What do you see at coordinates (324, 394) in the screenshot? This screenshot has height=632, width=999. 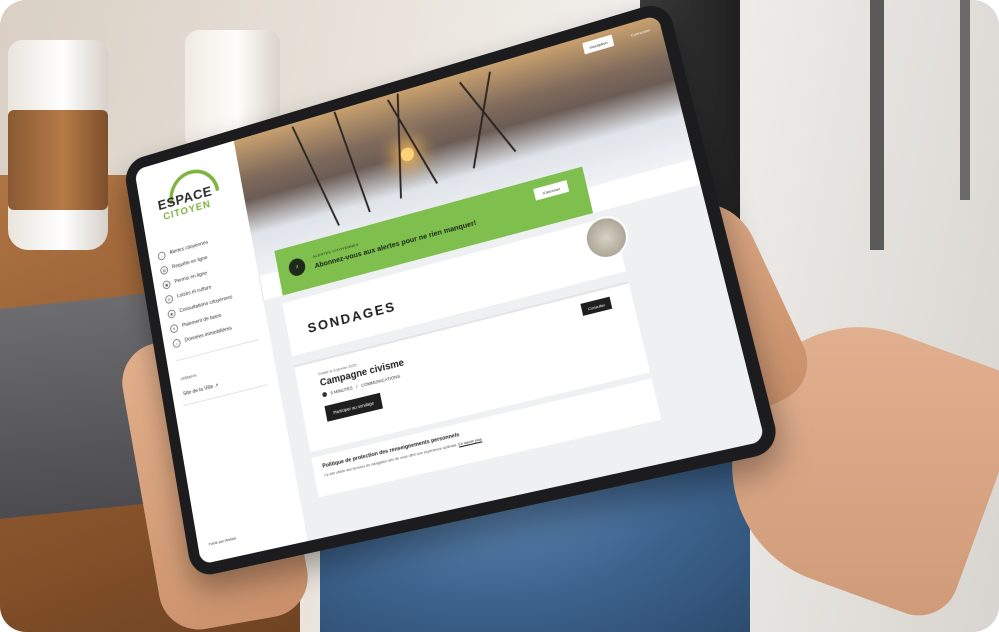 I see `clock-icon` at bounding box center [324, 394].